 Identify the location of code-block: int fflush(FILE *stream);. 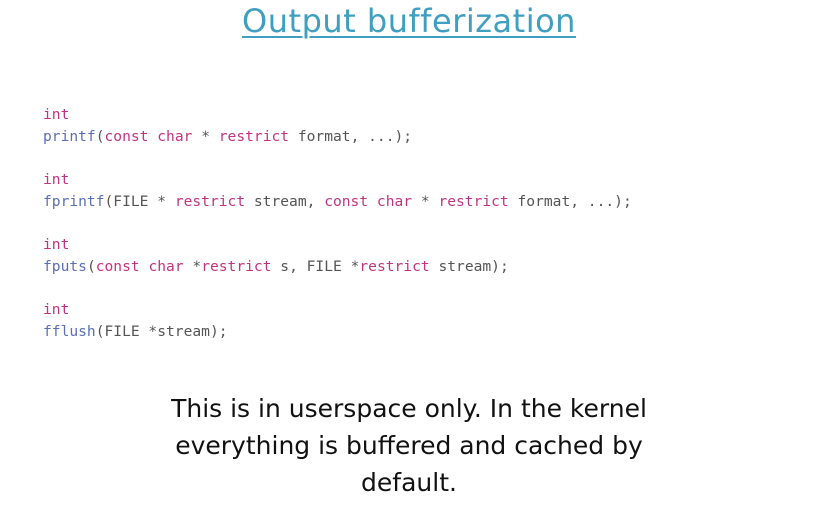
(337, 320).